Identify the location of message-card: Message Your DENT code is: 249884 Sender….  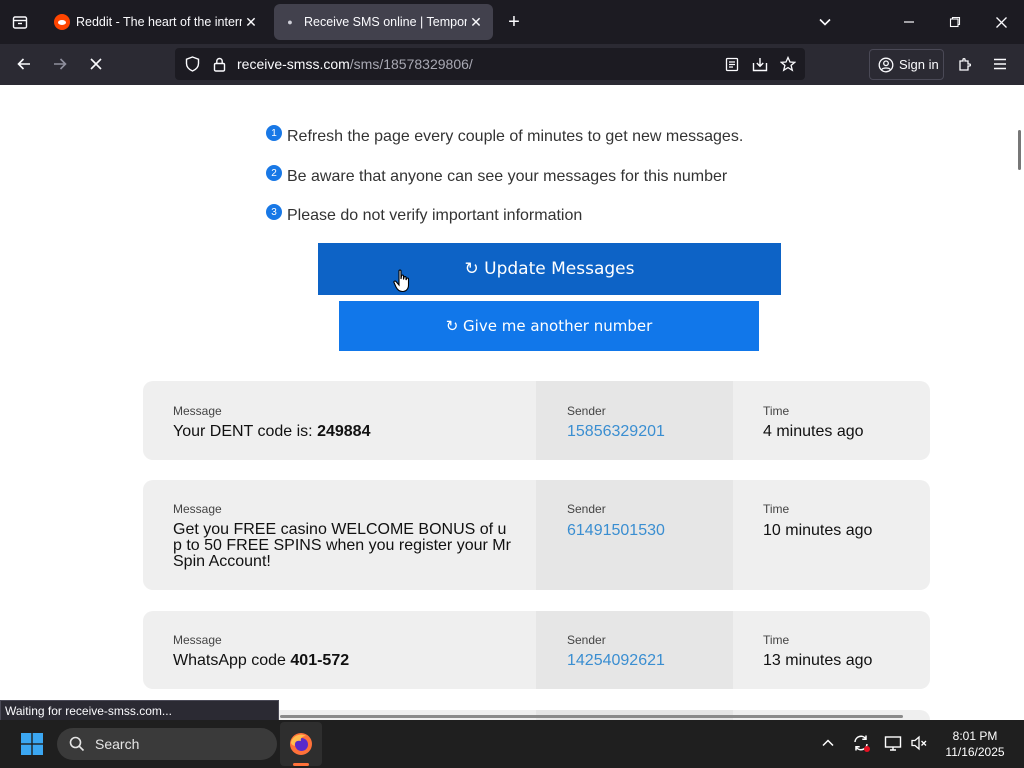
(536, 420).